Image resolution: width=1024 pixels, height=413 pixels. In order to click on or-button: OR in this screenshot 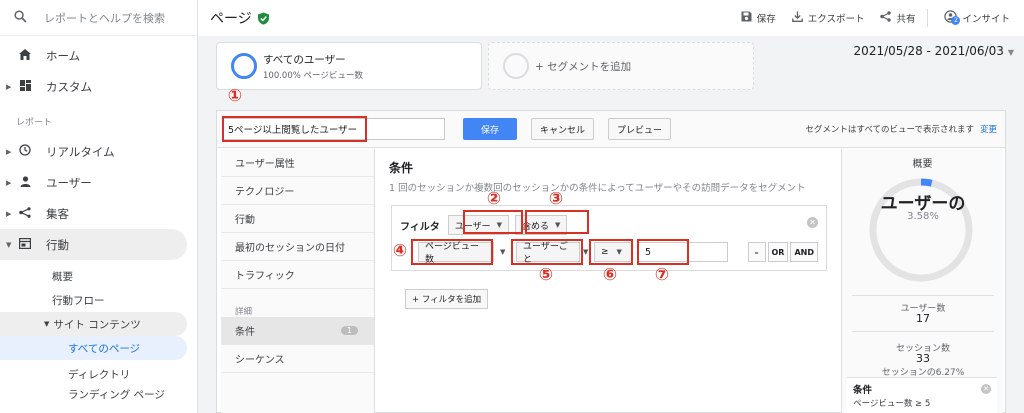, I will do `click(778, 252)`.